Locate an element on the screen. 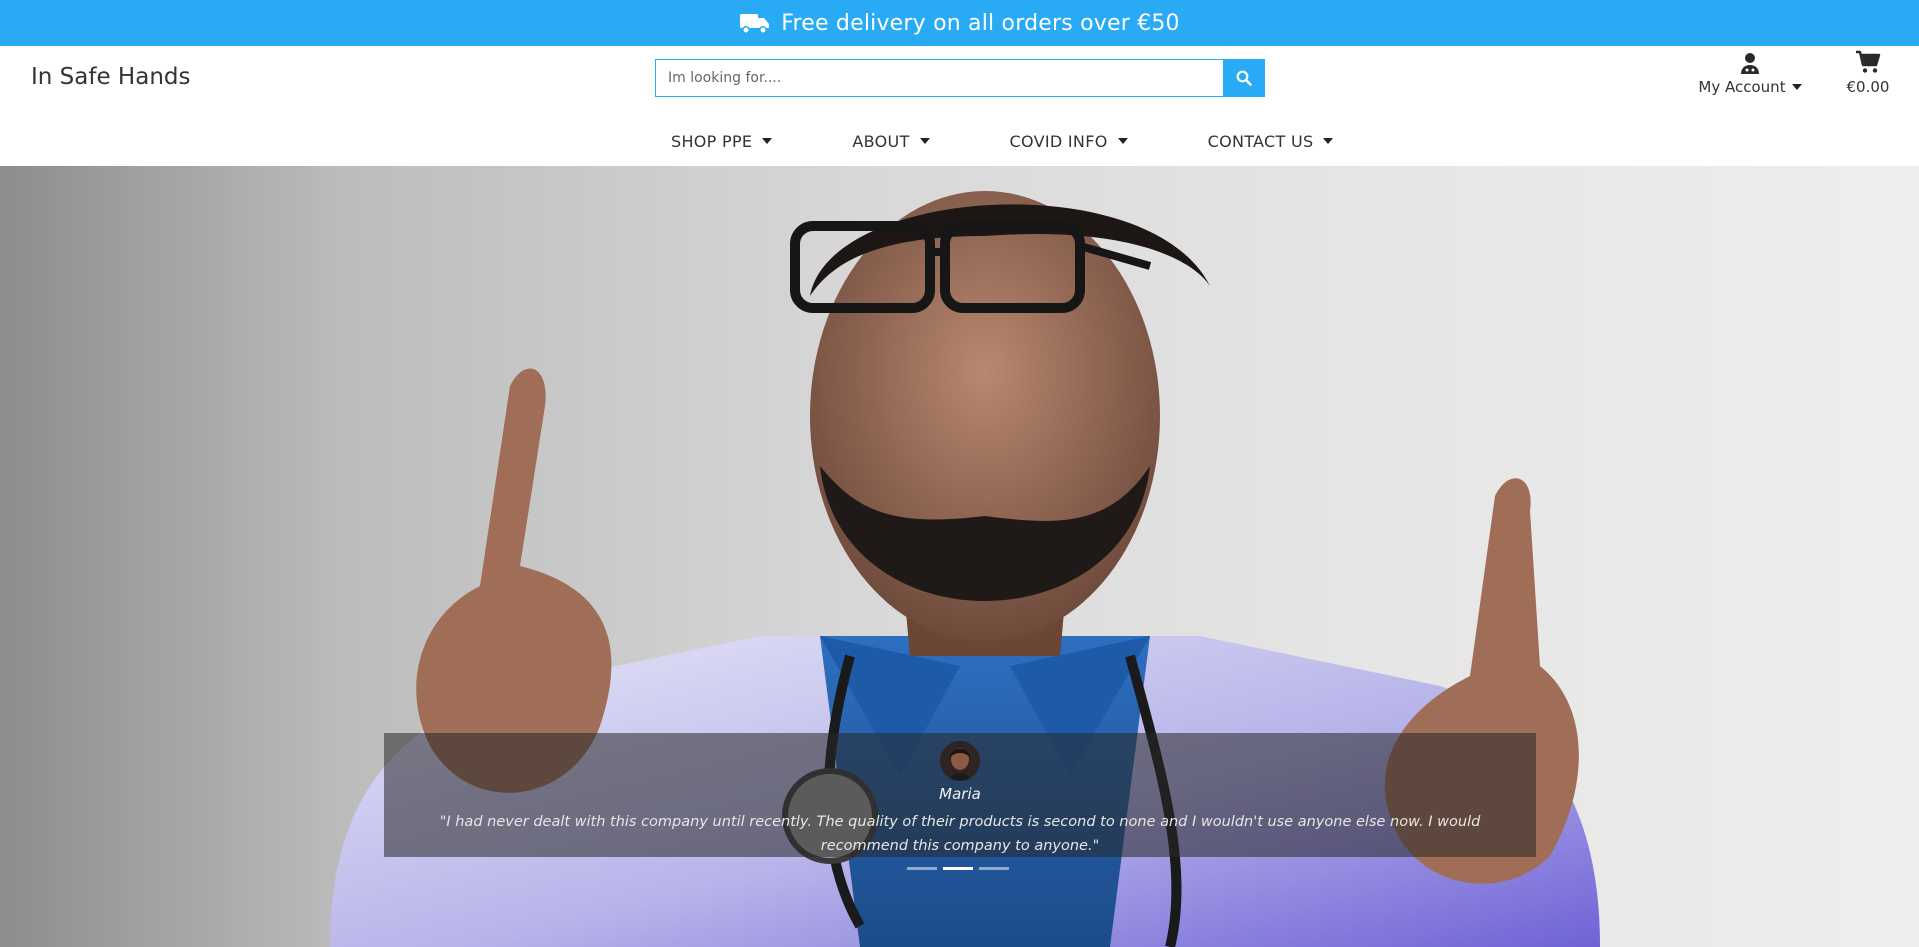  testimonial-name: Maria is located at coordinates (960, 794).